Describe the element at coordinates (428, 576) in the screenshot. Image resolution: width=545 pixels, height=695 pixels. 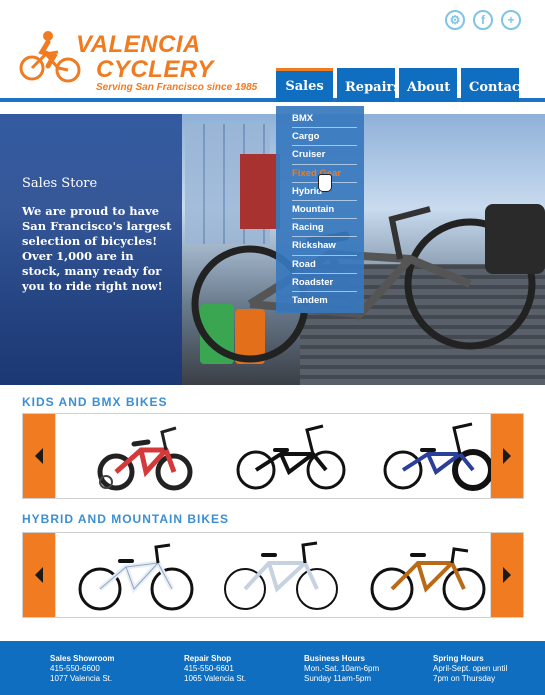
I see `fixie-bike-orange` at that location.